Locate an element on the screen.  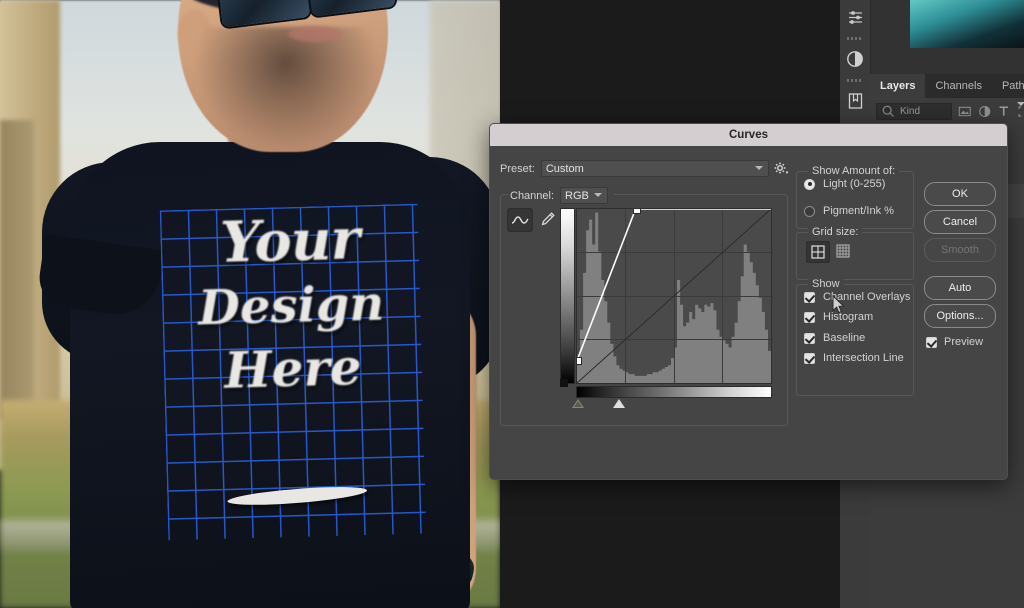
ok-button: OK is located at coordinates (960, 194).